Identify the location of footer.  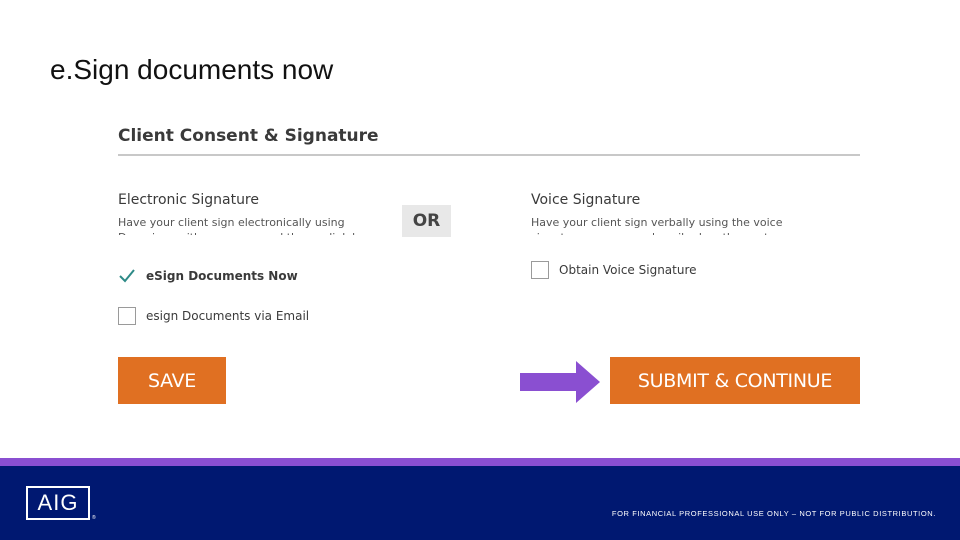
(480, 503).